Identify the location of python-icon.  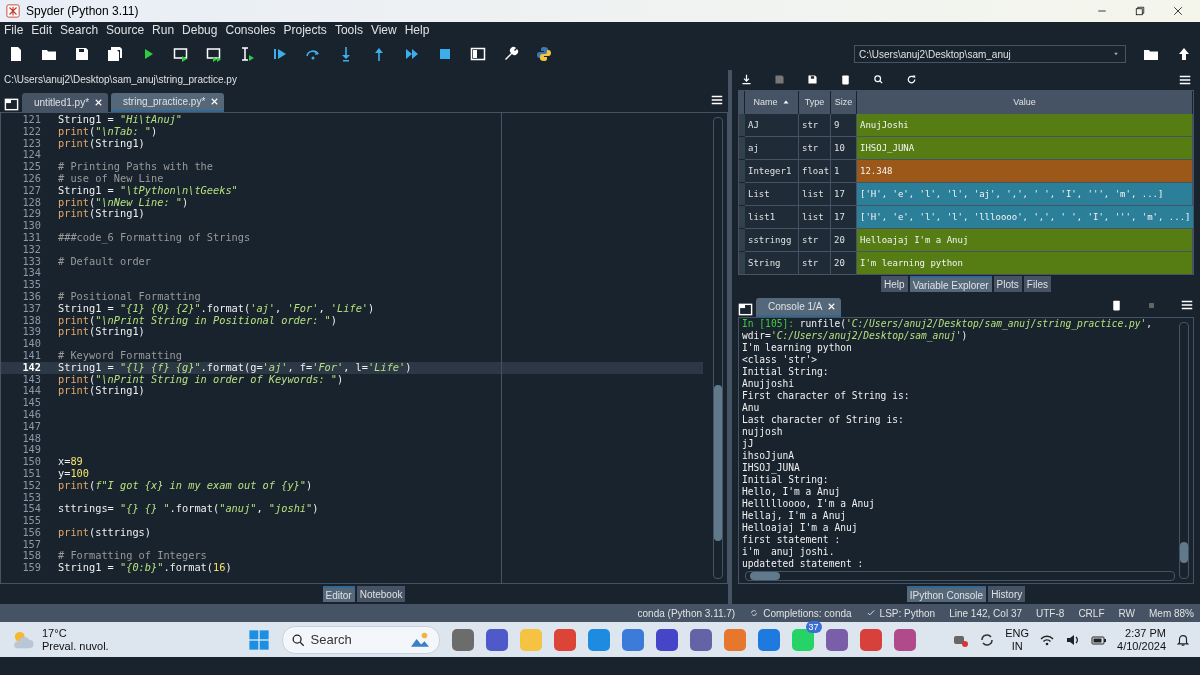
(544, 54).